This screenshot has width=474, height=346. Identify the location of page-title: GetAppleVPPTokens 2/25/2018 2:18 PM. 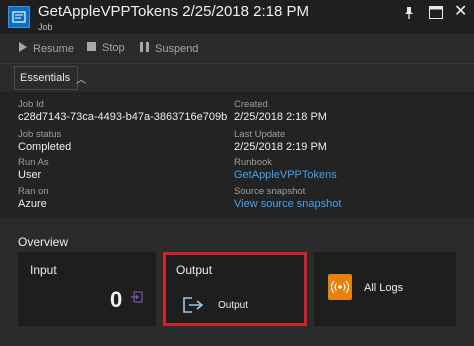
(174, 11).